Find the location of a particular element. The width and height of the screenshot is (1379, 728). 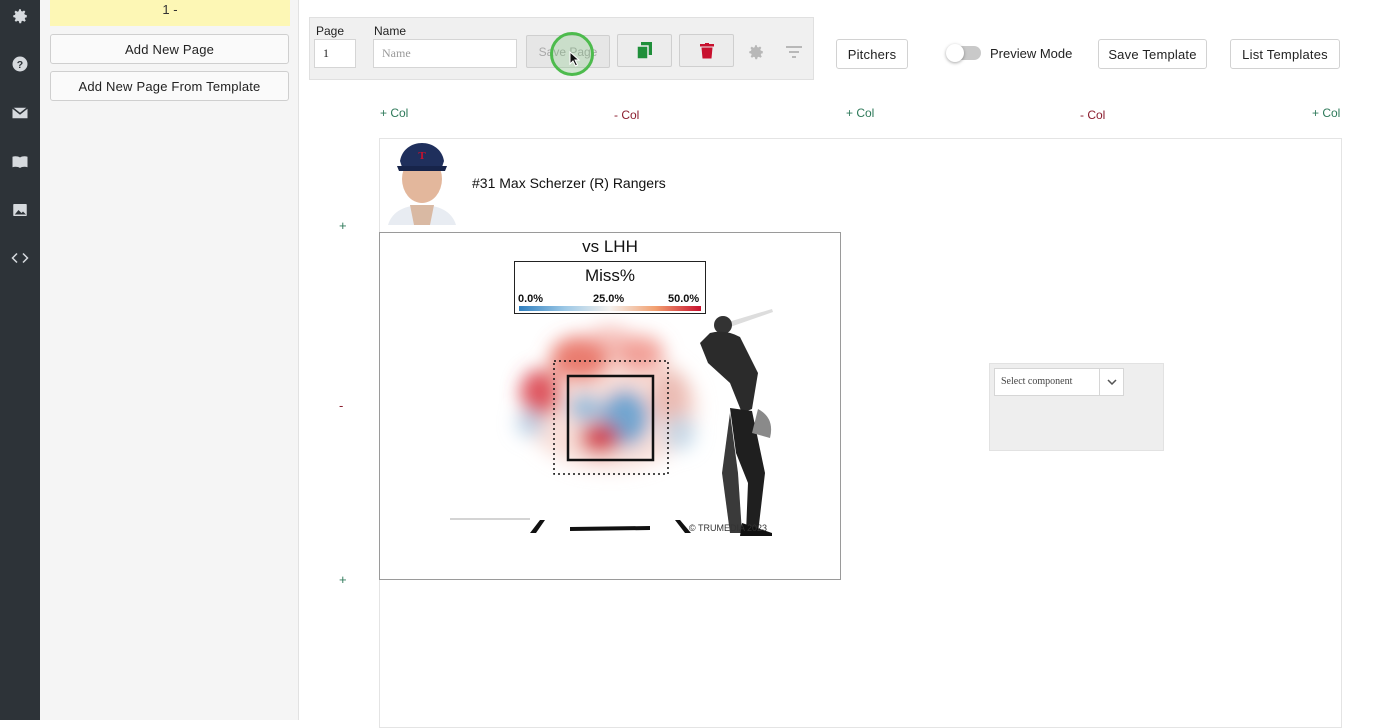

select-component-dropdown: Select component is located at coordinates (1059, 382).